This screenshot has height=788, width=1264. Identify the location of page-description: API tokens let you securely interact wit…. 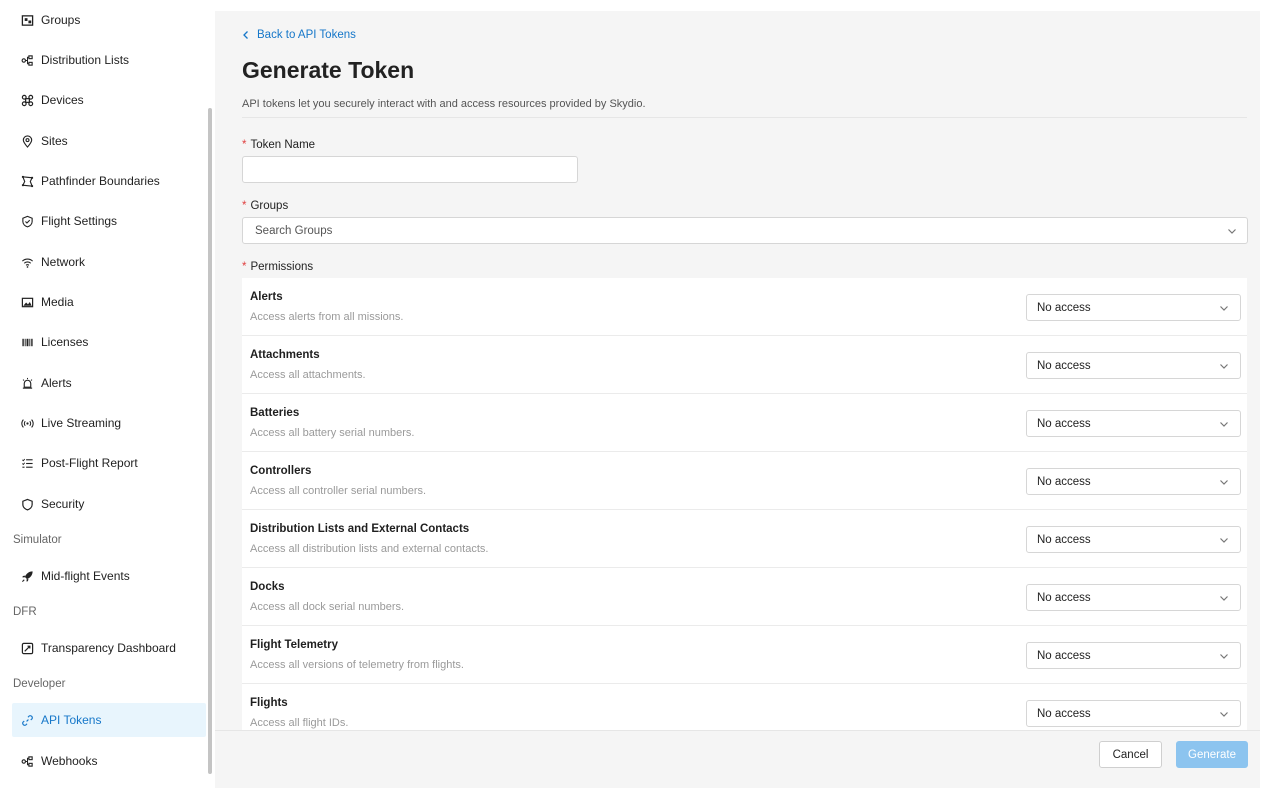
(444, 104).